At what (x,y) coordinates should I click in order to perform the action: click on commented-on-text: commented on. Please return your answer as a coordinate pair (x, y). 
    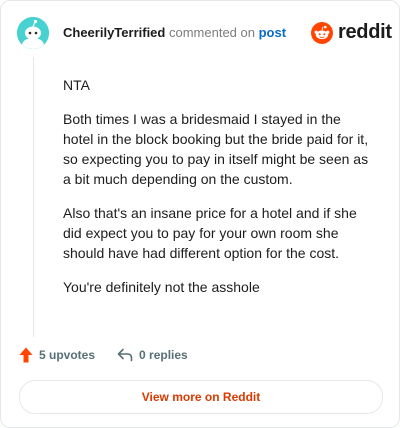
    Looking at the image, I should click on (211, 32).